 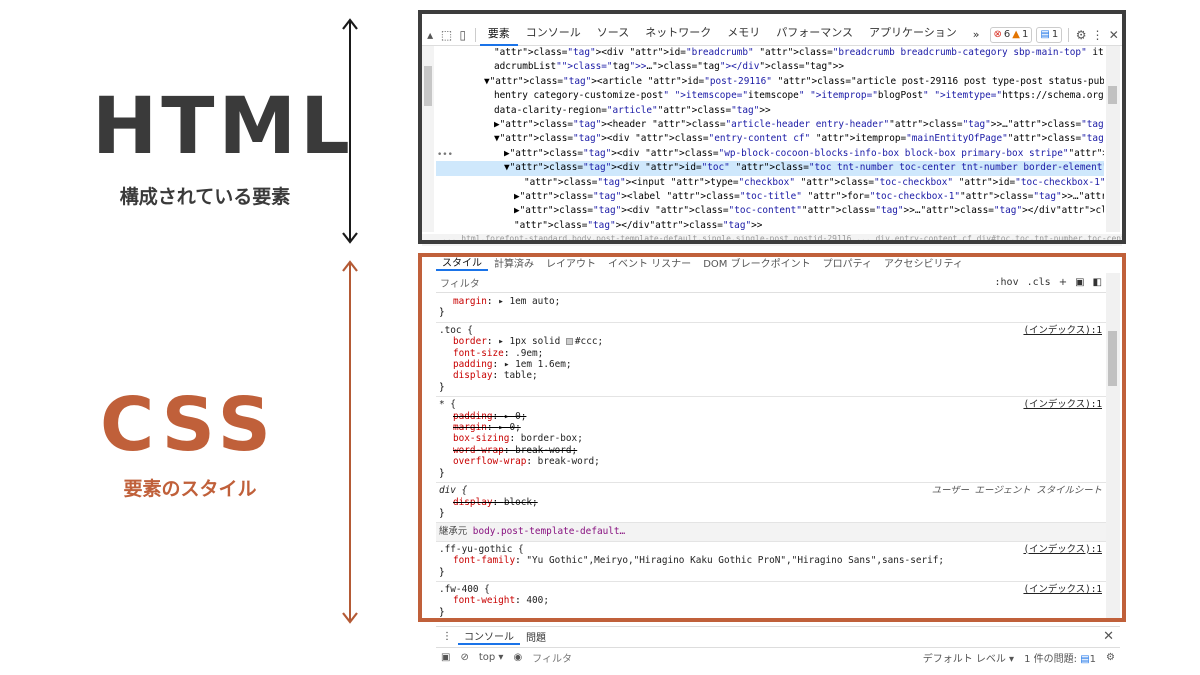 I want to click on issues-icon: ▤, so click(x=1085, y=659).